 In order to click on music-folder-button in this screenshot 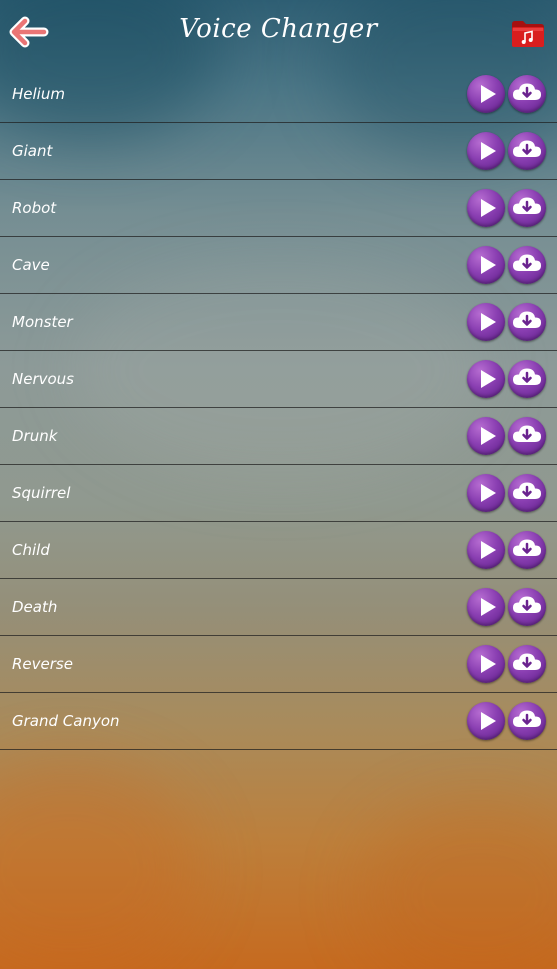, I will do `click(528, 33)`.